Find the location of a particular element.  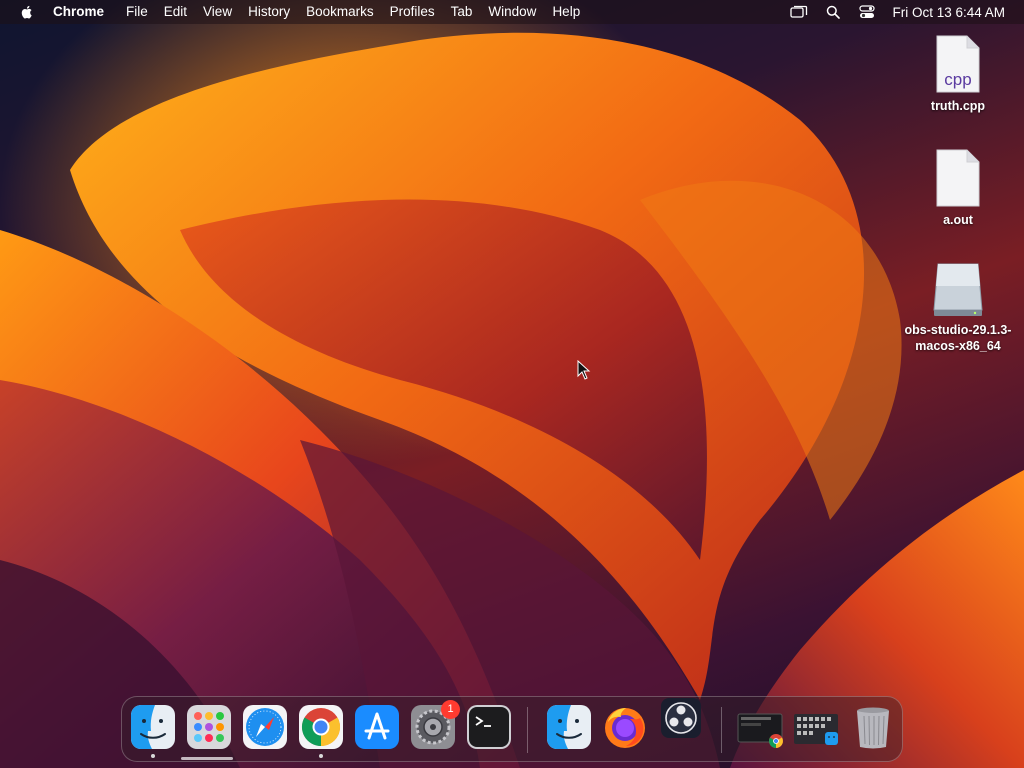

safari-icon is located at coordinates (265, 727).